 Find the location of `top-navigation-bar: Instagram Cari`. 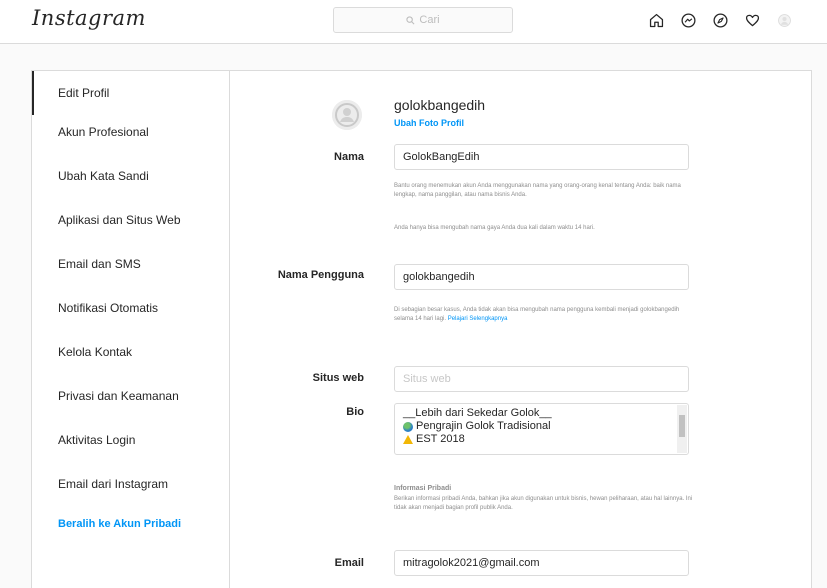

top-navigation-bar: Instagram Cari is located at coordinates (413, 22).